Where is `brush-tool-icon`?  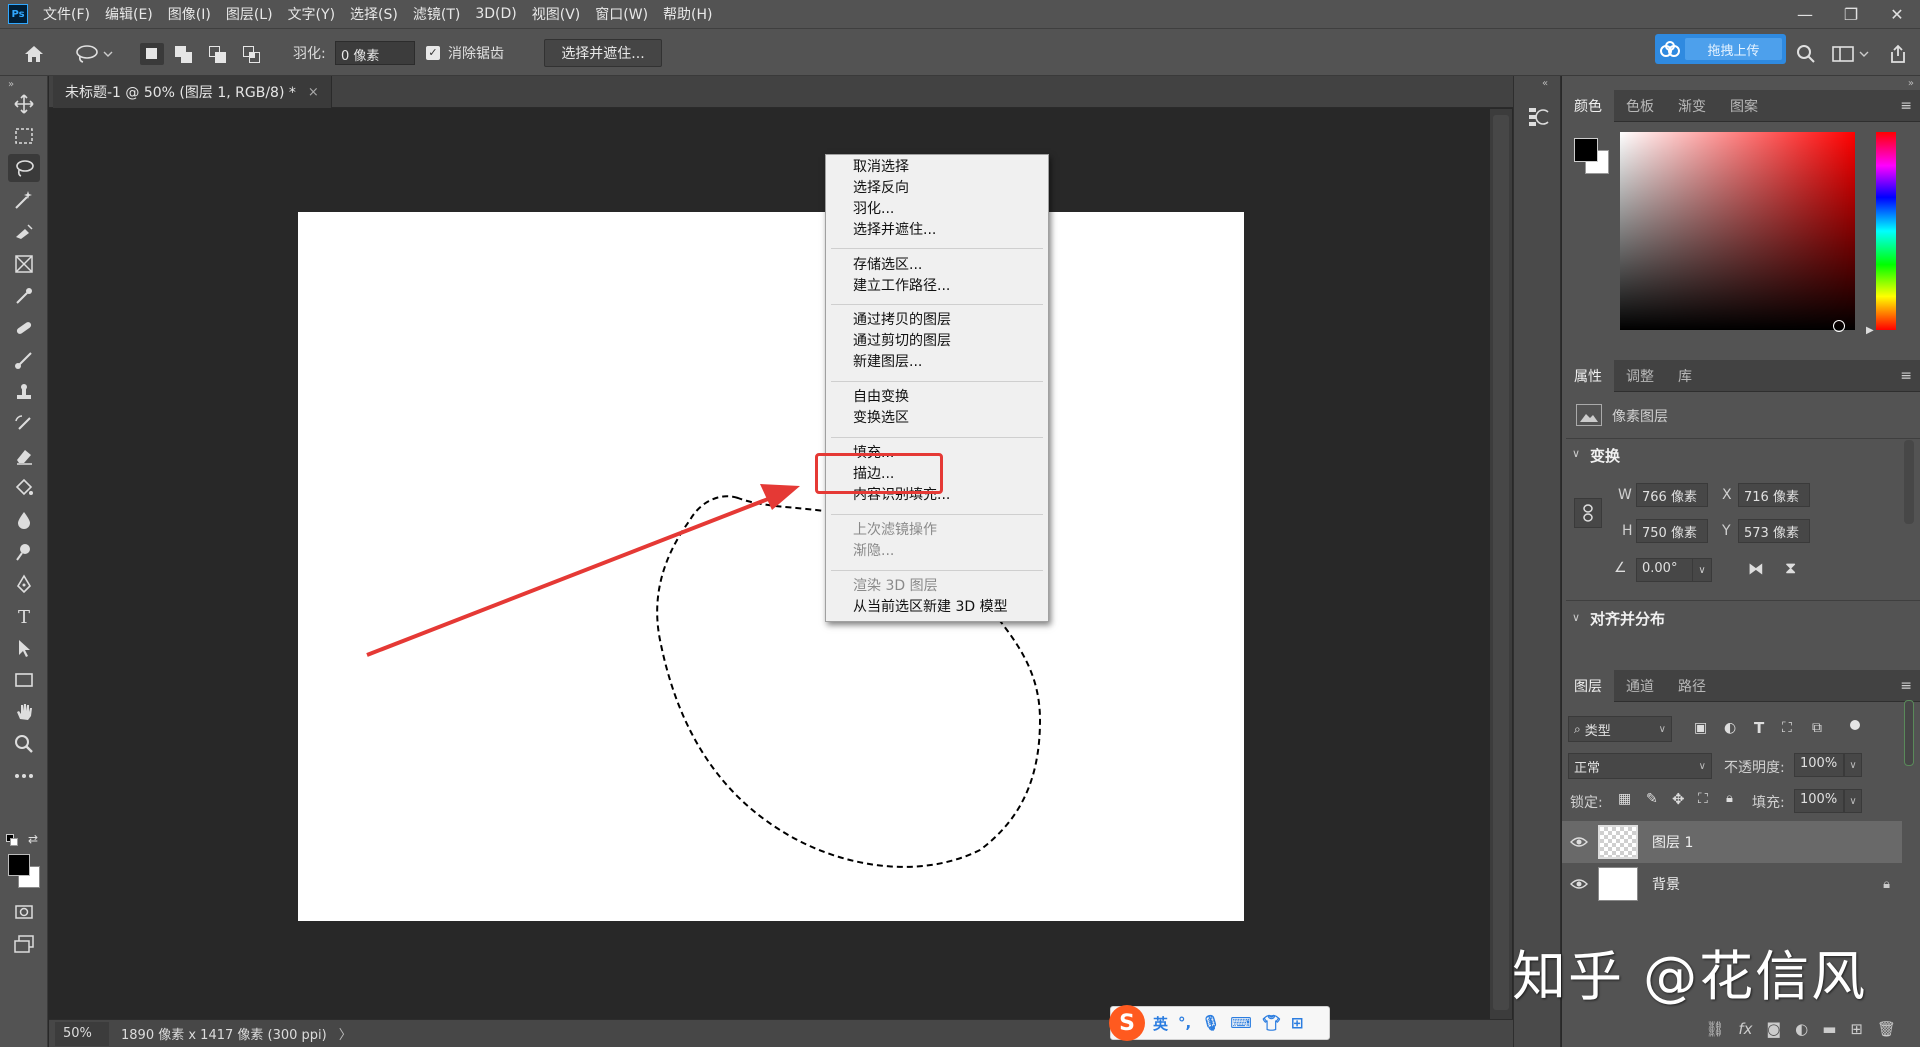 brush-tool-icon is located at coordinates (24, 360).